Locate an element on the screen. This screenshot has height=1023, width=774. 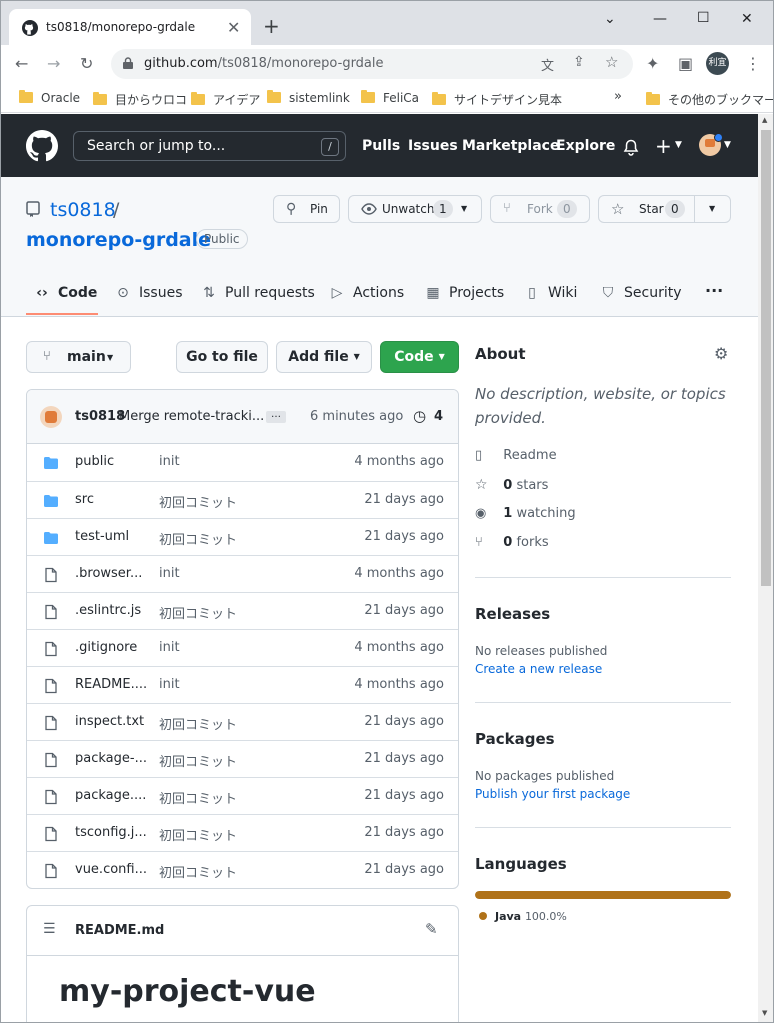
extensions-icon: ✦ is located at coordinates (652, 64).